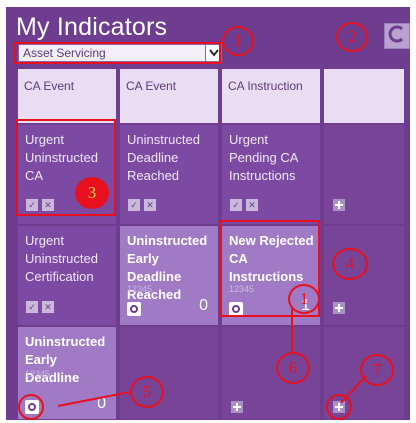 This screenshot has width=416, height=423. I want to click on annotation-marker: 3, so click(92, 193).